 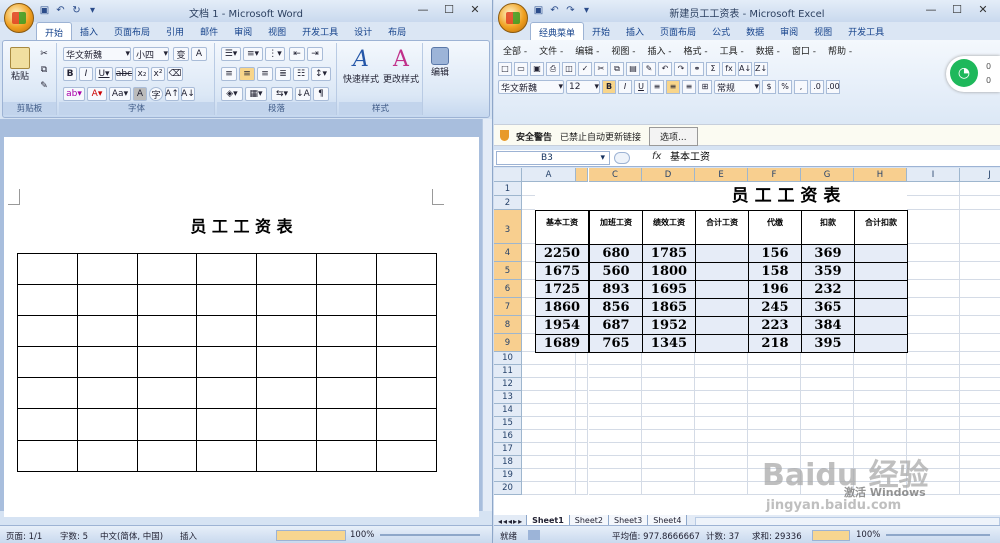 I want to click on edit-button: 编辑, so click(x=440, y=62).